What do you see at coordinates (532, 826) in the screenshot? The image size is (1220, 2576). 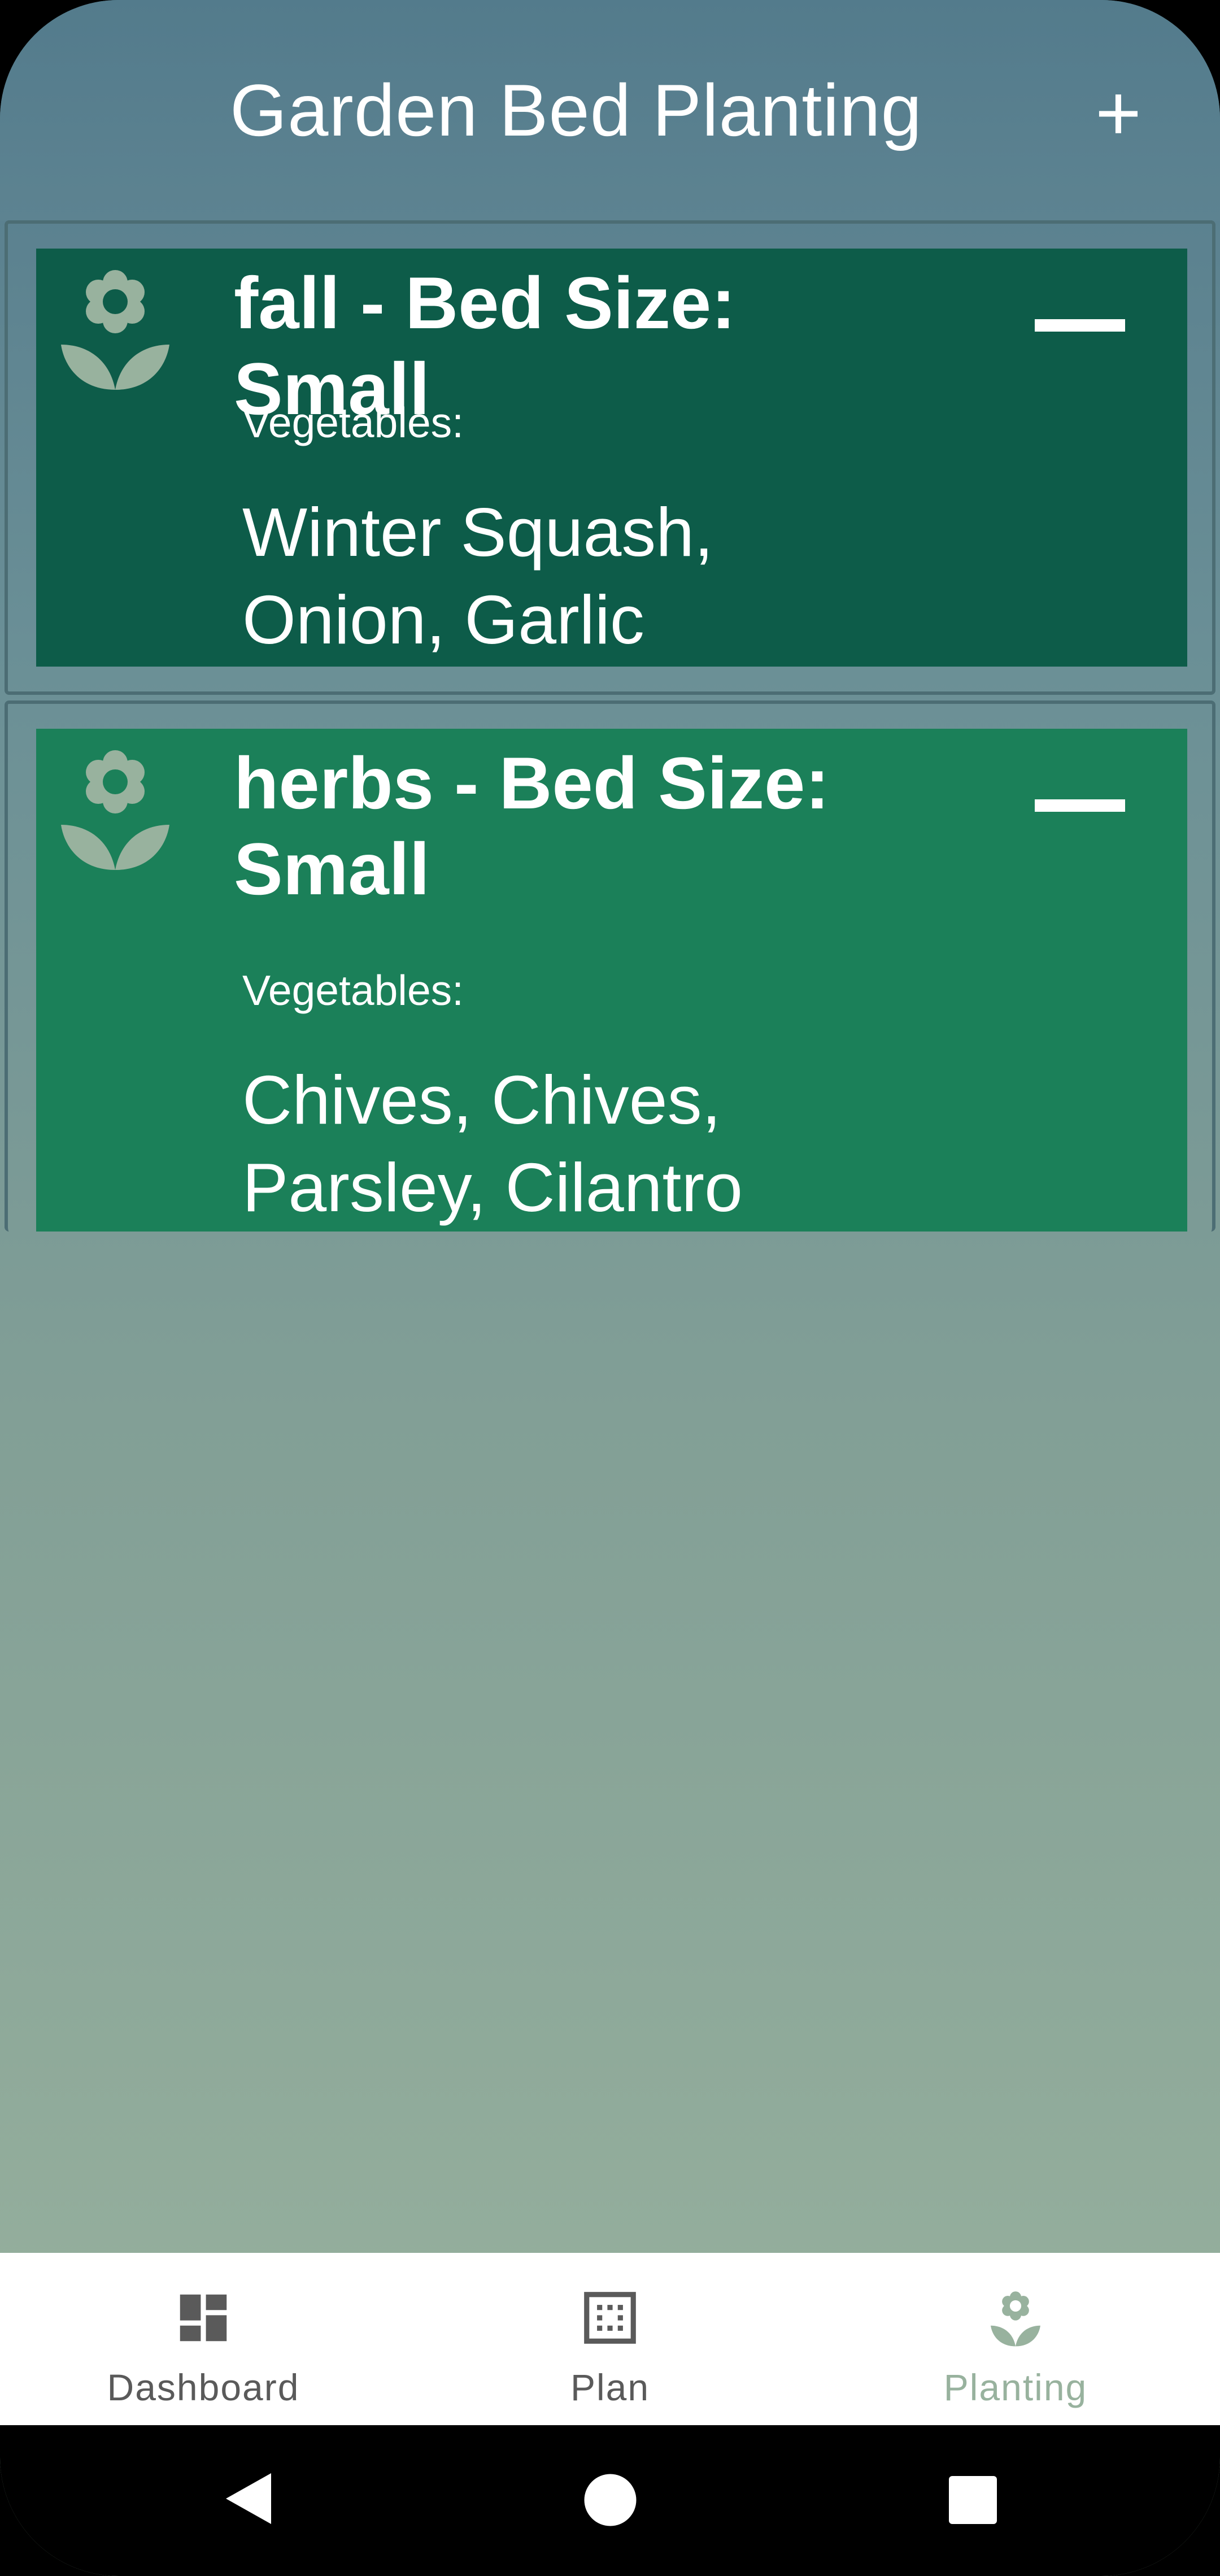 I see `bed-title: herbs - Bed Size: Small` at bounding box center [532, 826].